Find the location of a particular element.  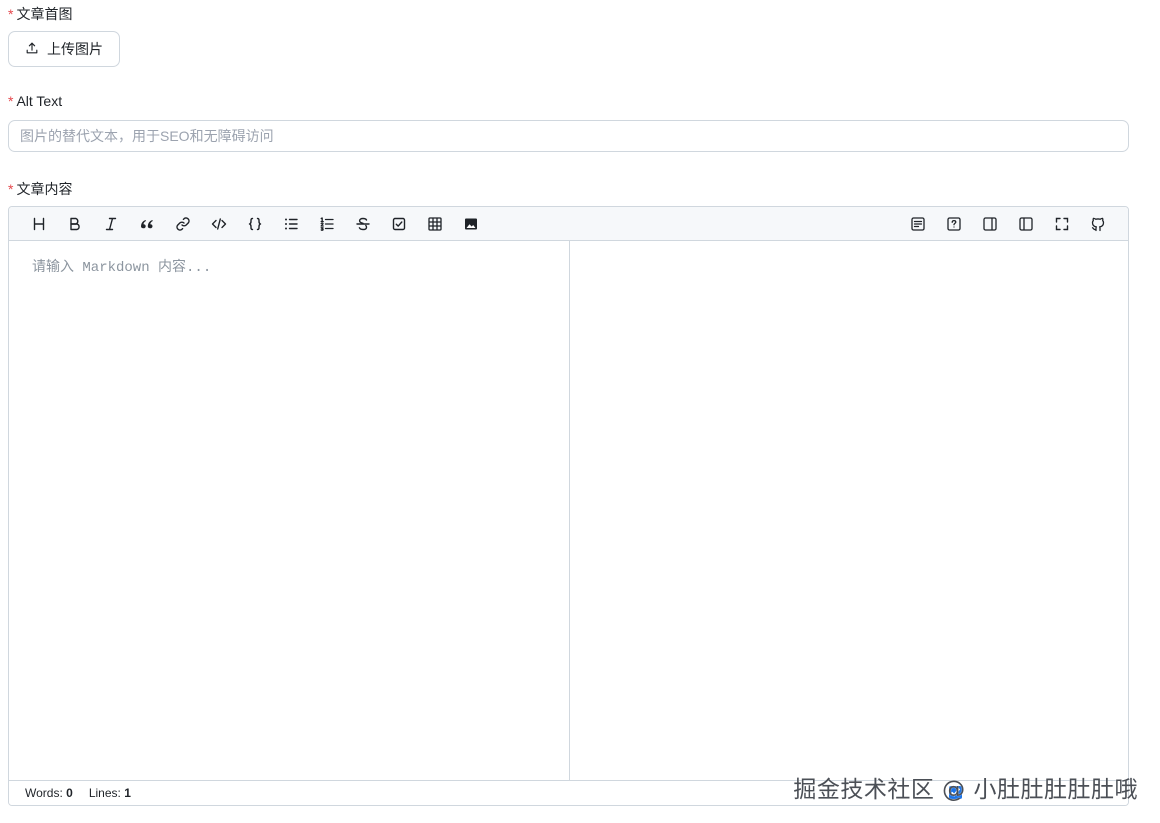

cover-label-text: 文章首图 is located at coordinates (44, 14).